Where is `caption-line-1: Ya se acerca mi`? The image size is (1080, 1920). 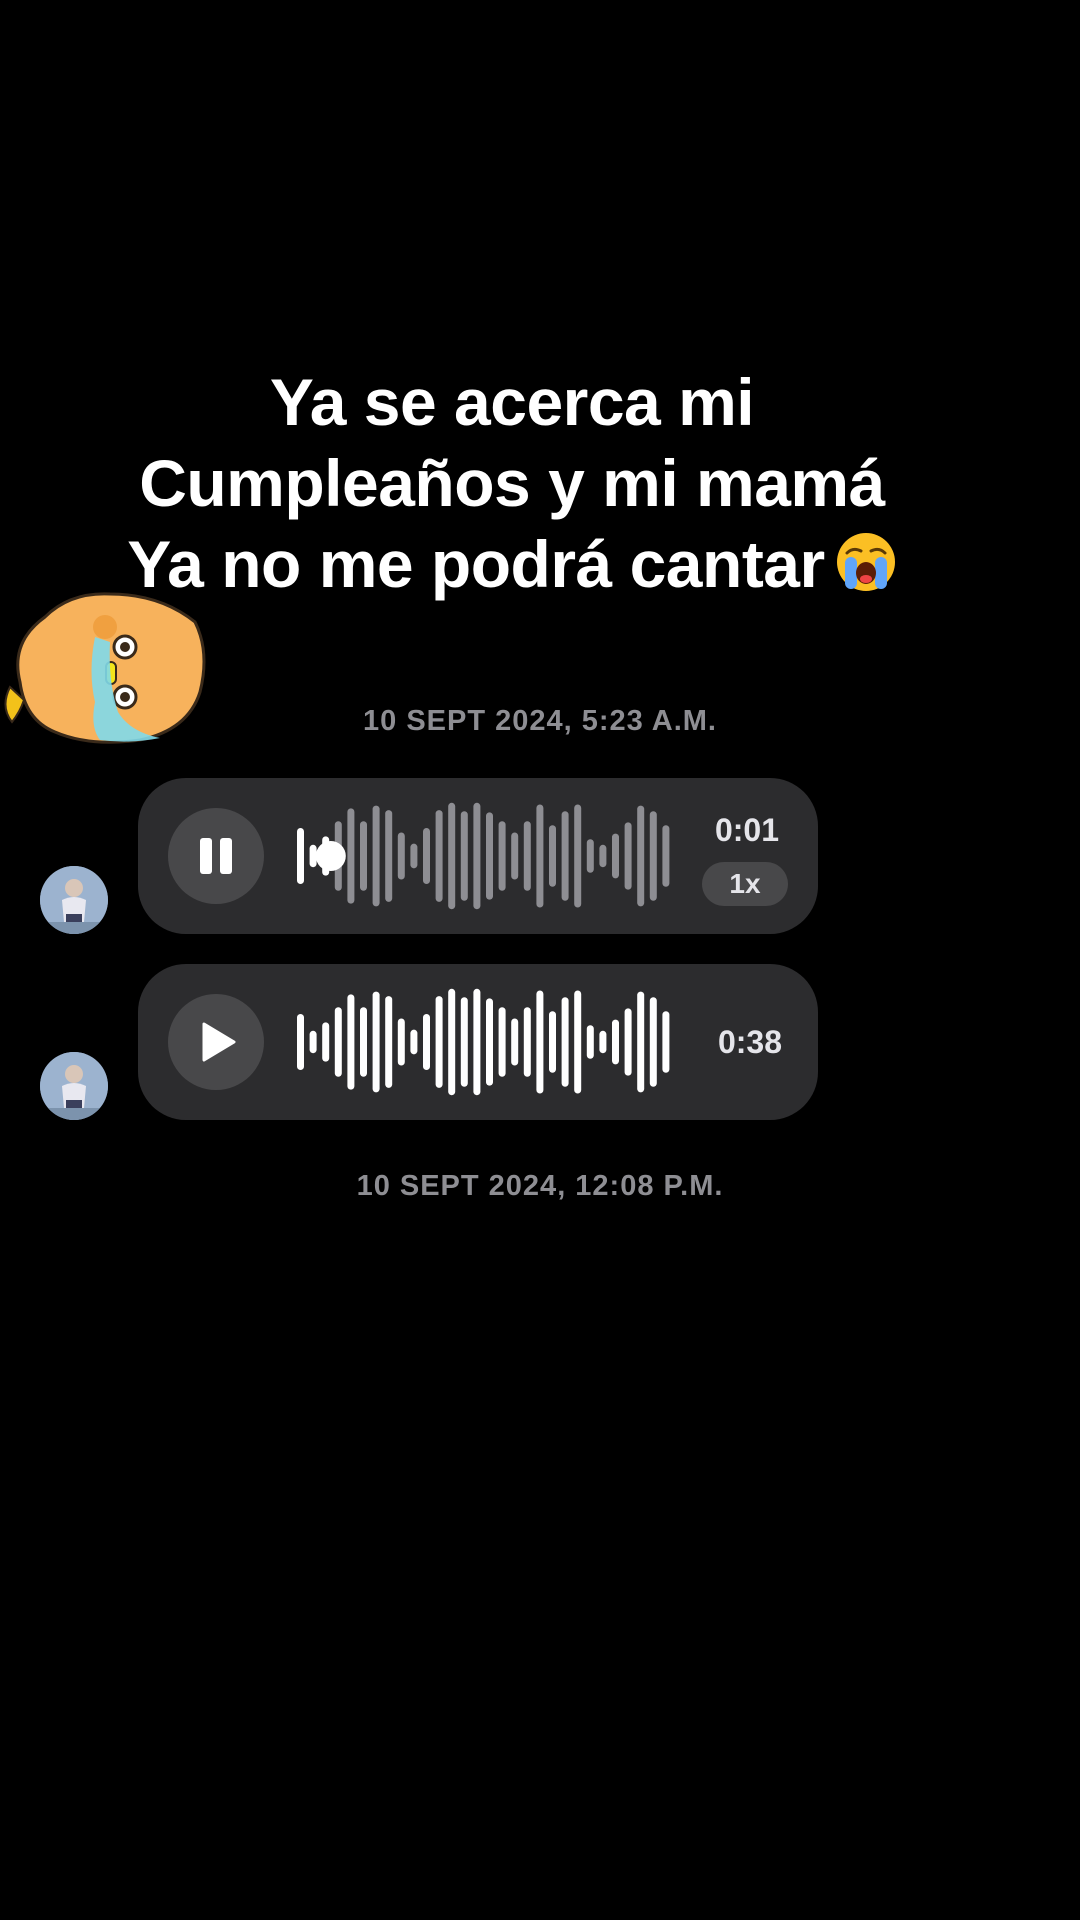
caption-line-1: Ya se acerca mi is located at coordinates (512, 402).